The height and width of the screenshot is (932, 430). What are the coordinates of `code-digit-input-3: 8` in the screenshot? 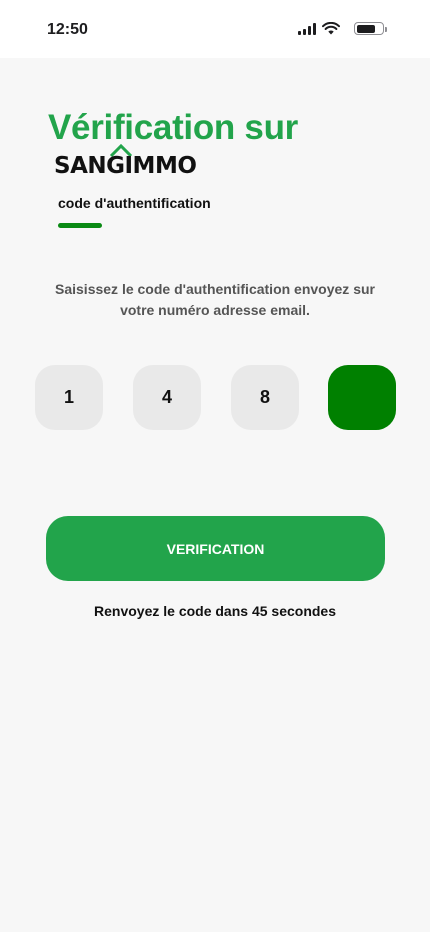 It's located at (265, 397).